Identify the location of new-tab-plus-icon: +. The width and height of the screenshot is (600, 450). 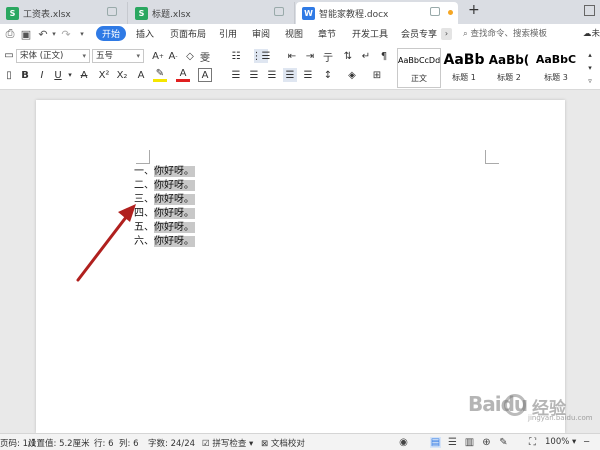
(474, 10).